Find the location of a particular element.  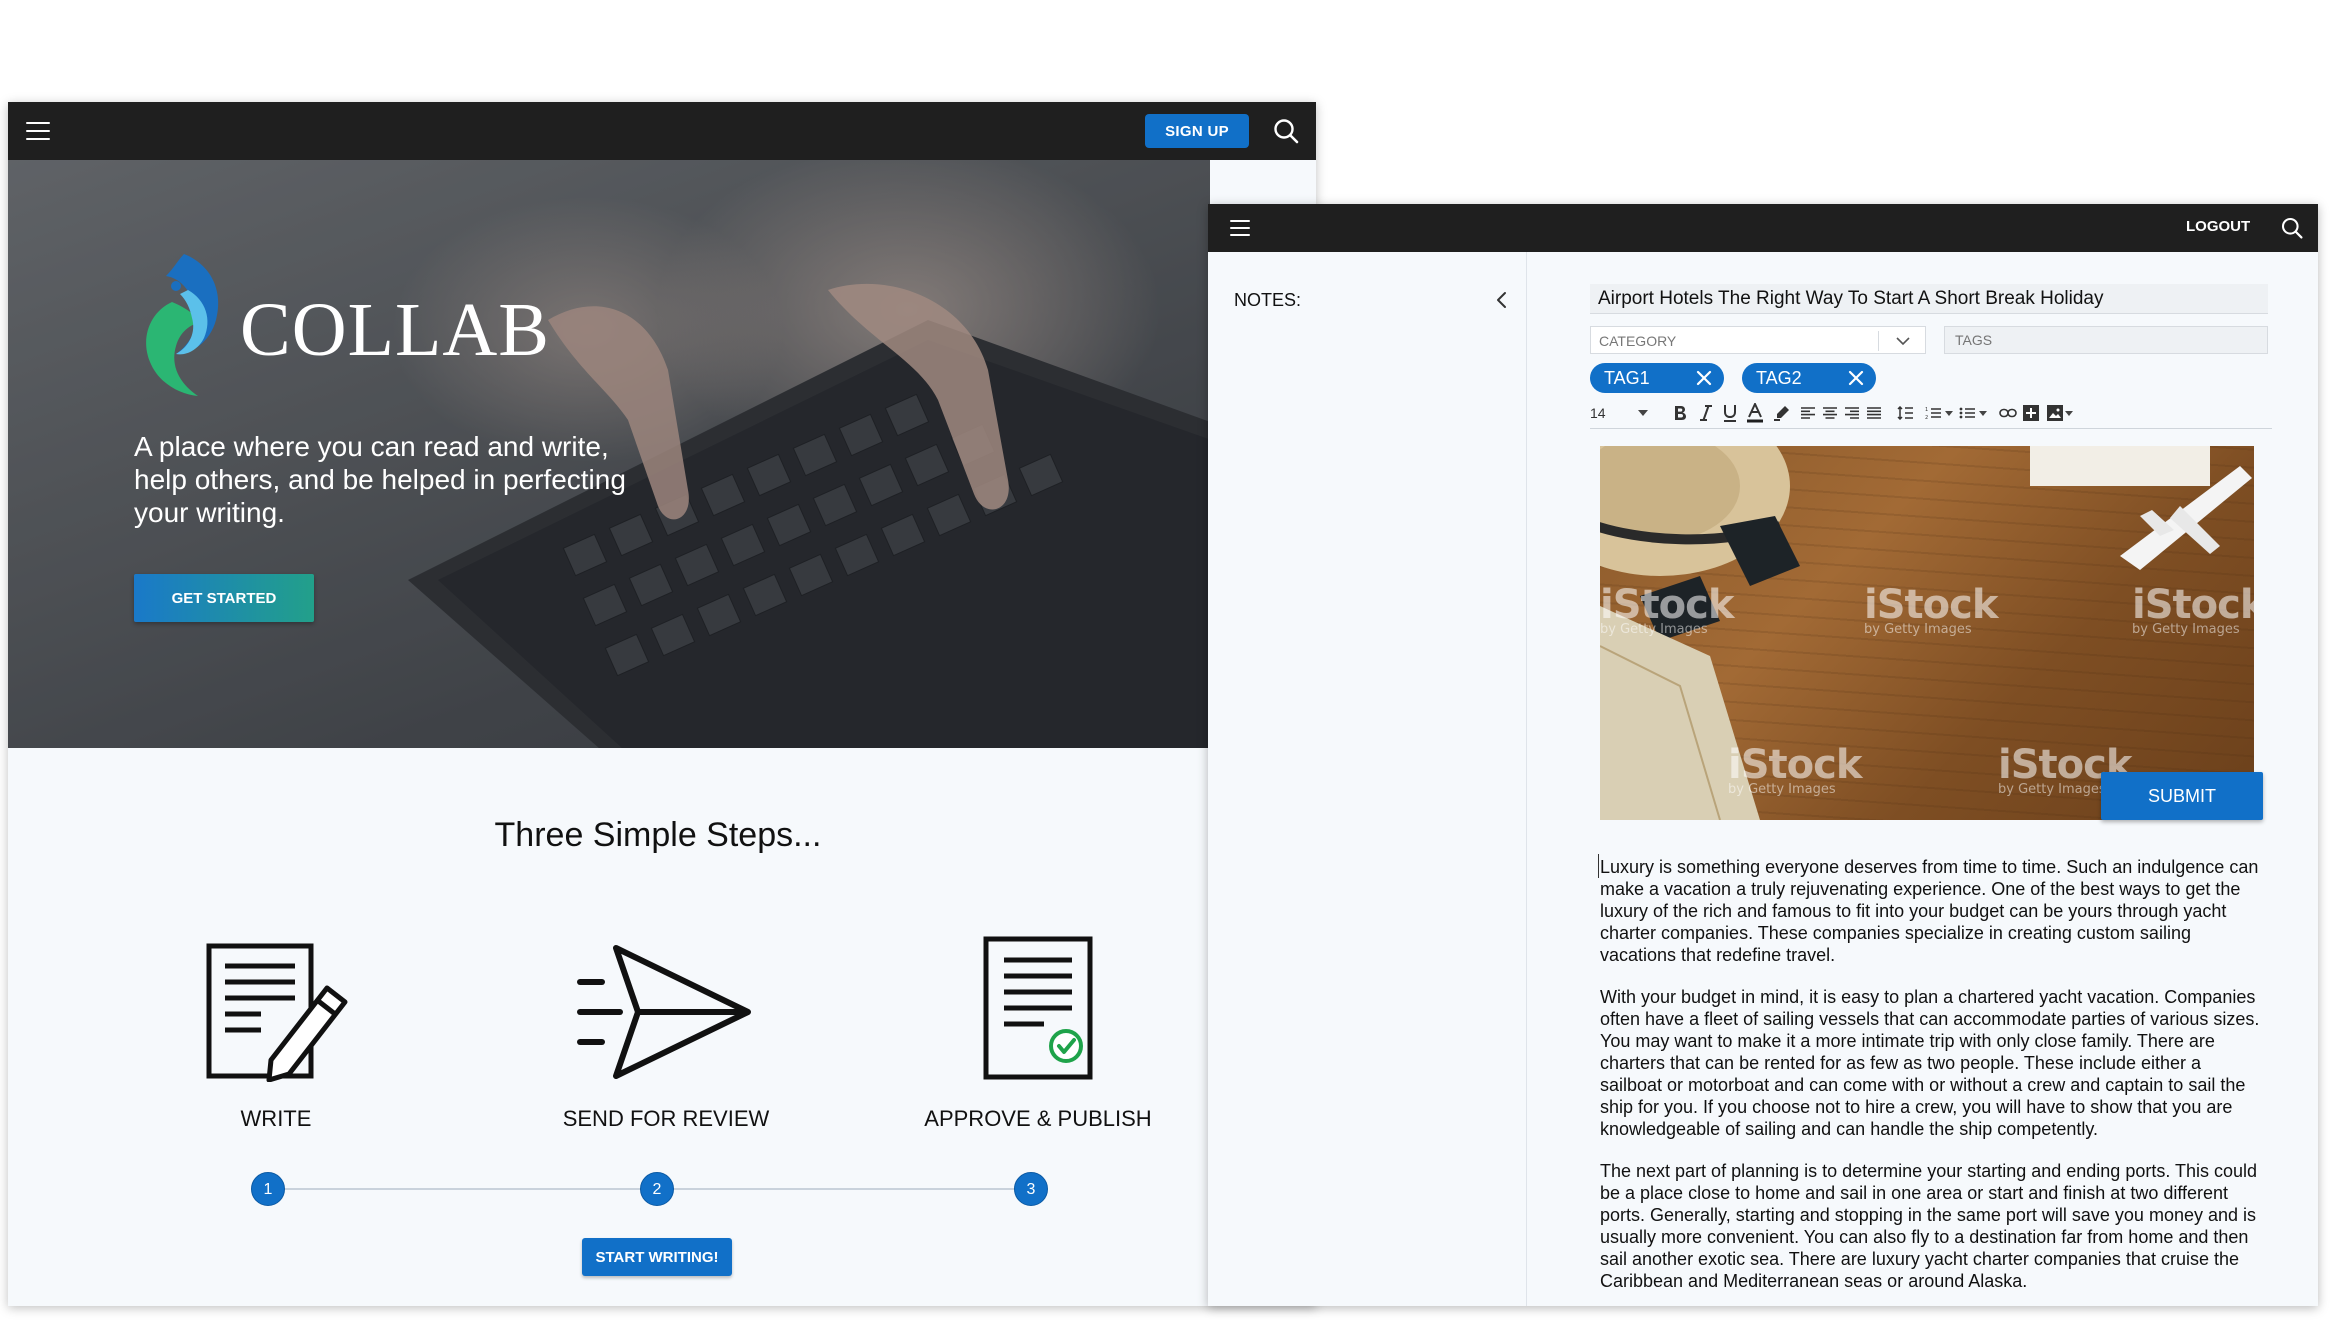

chevron-down-icon is located at coordinates (1903, 341).